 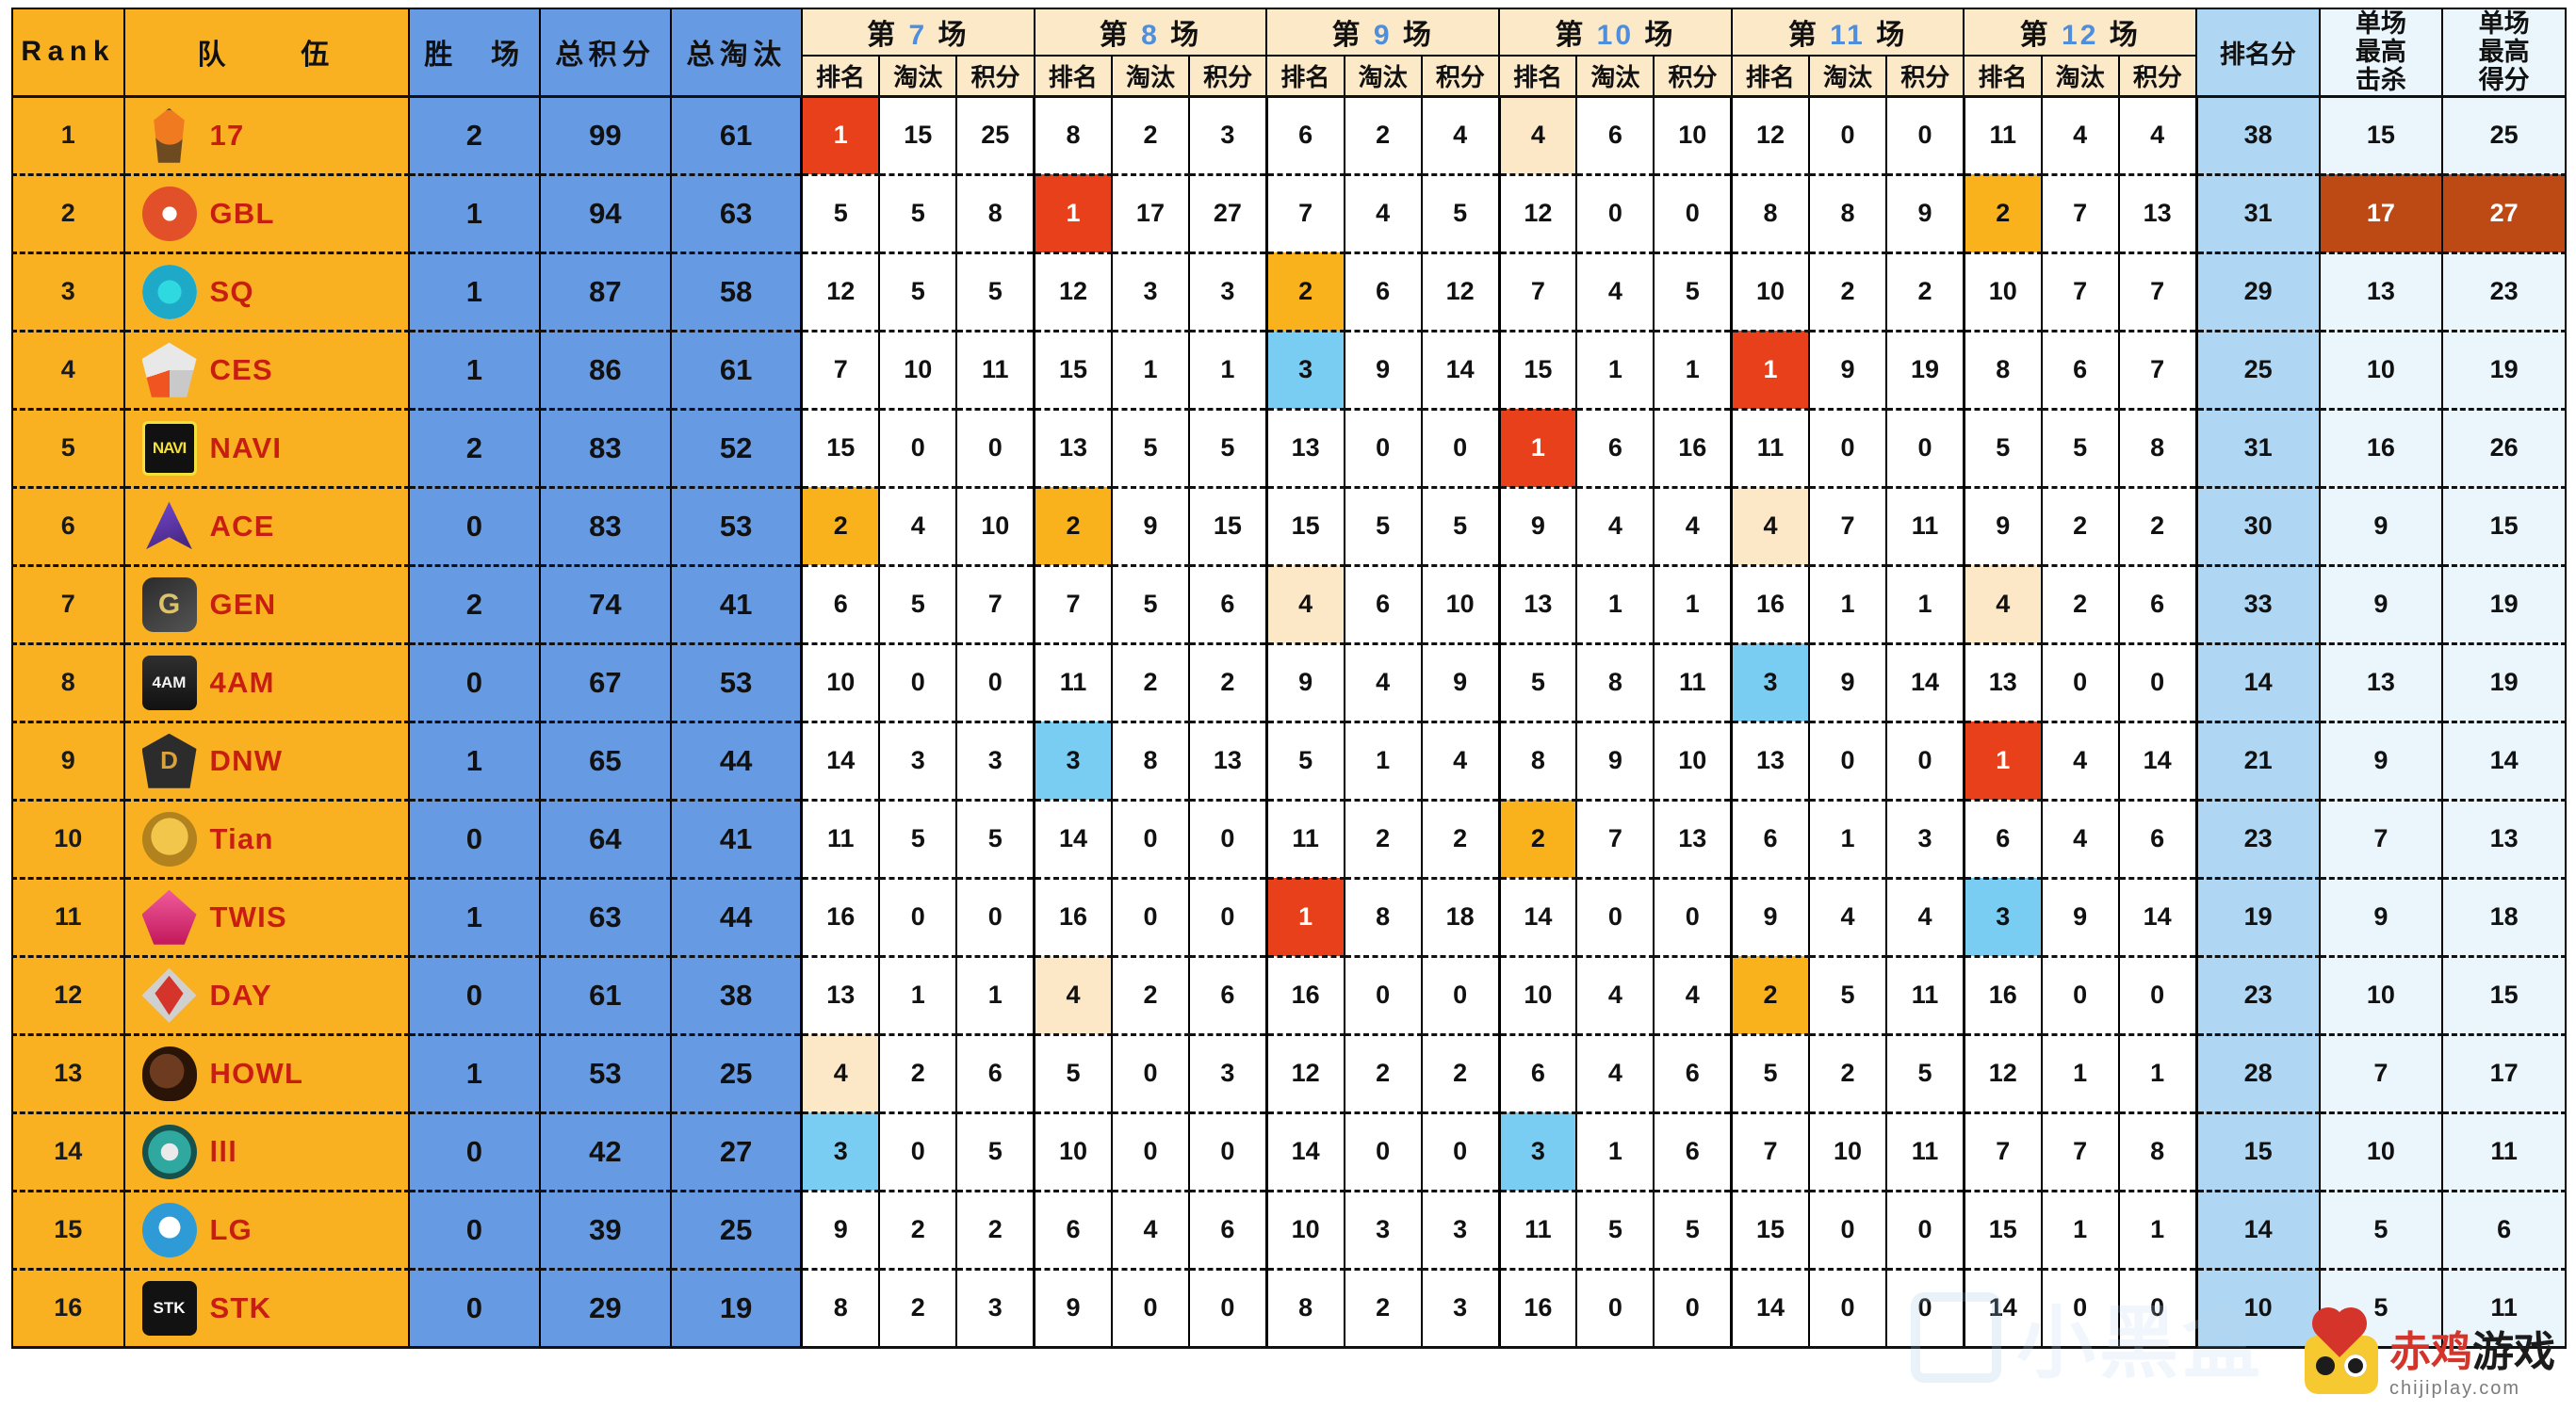 I want to click on cell-m8-rank: 6, so click(x=1073, y=1230).